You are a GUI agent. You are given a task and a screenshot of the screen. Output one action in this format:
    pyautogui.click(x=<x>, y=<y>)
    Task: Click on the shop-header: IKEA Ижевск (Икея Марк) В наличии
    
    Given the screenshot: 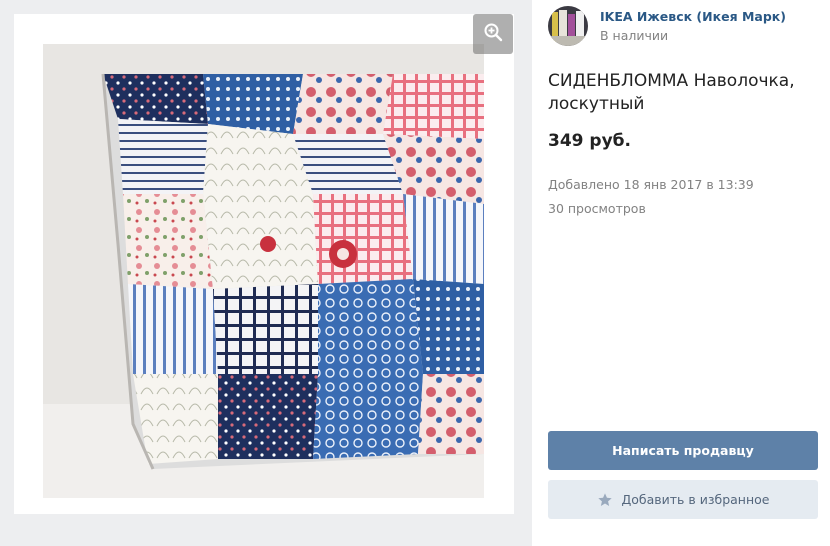 What is the action you would take?
    pyautogui.click(x=667, y=26)
    